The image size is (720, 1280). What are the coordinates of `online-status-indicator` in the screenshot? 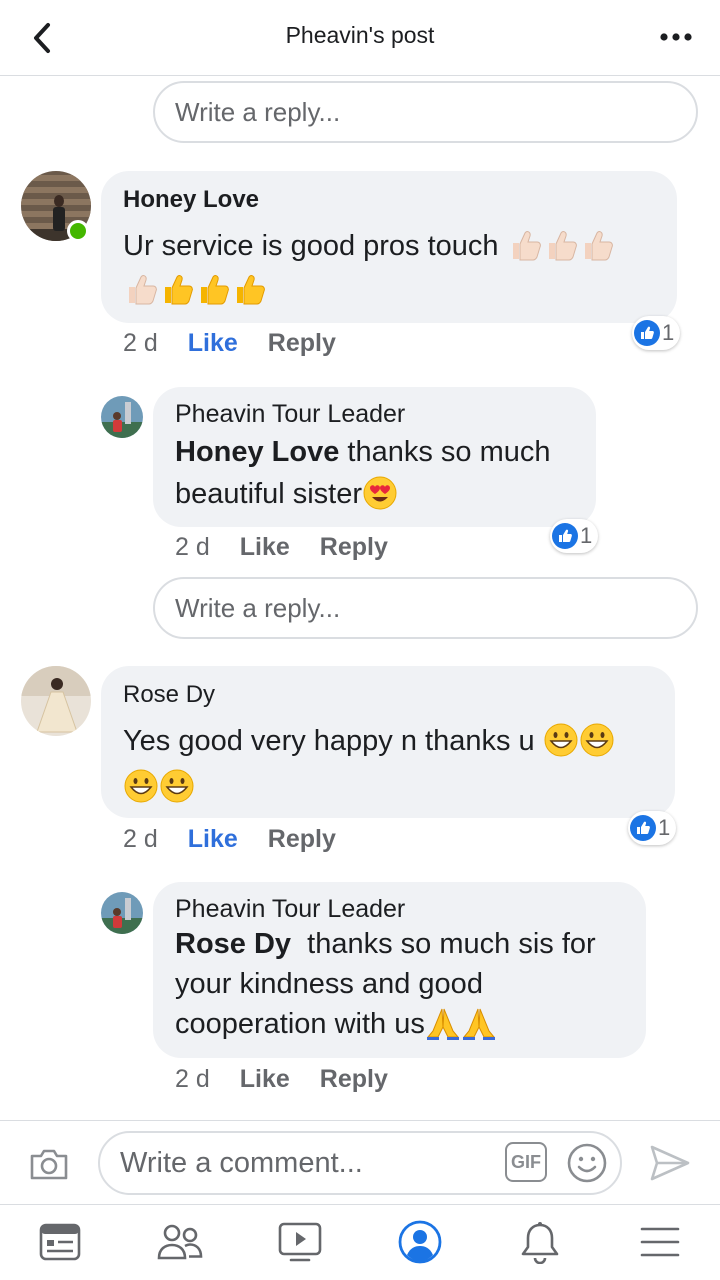 It's located at (78, 231).